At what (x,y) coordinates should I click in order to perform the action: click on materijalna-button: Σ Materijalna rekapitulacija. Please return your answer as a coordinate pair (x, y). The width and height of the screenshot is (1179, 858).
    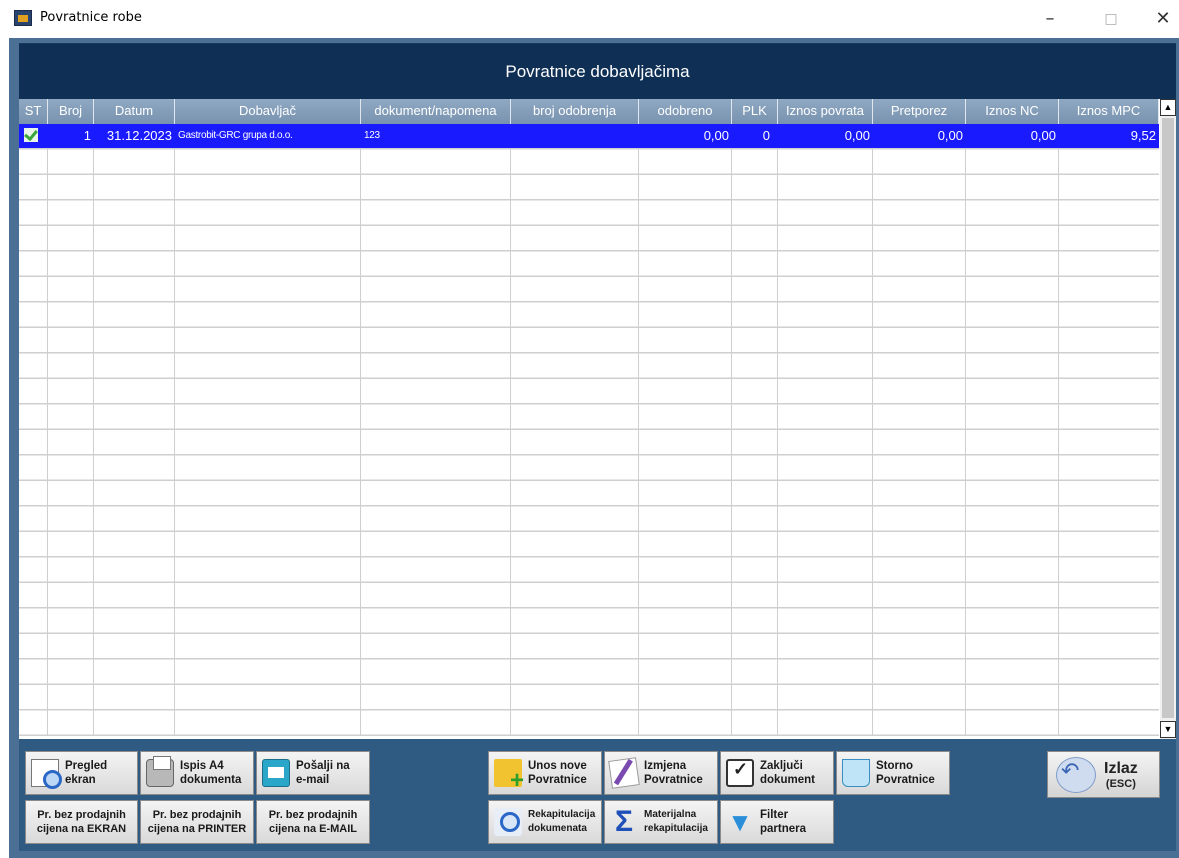
    Looking at the image, I should click on (661, 822).